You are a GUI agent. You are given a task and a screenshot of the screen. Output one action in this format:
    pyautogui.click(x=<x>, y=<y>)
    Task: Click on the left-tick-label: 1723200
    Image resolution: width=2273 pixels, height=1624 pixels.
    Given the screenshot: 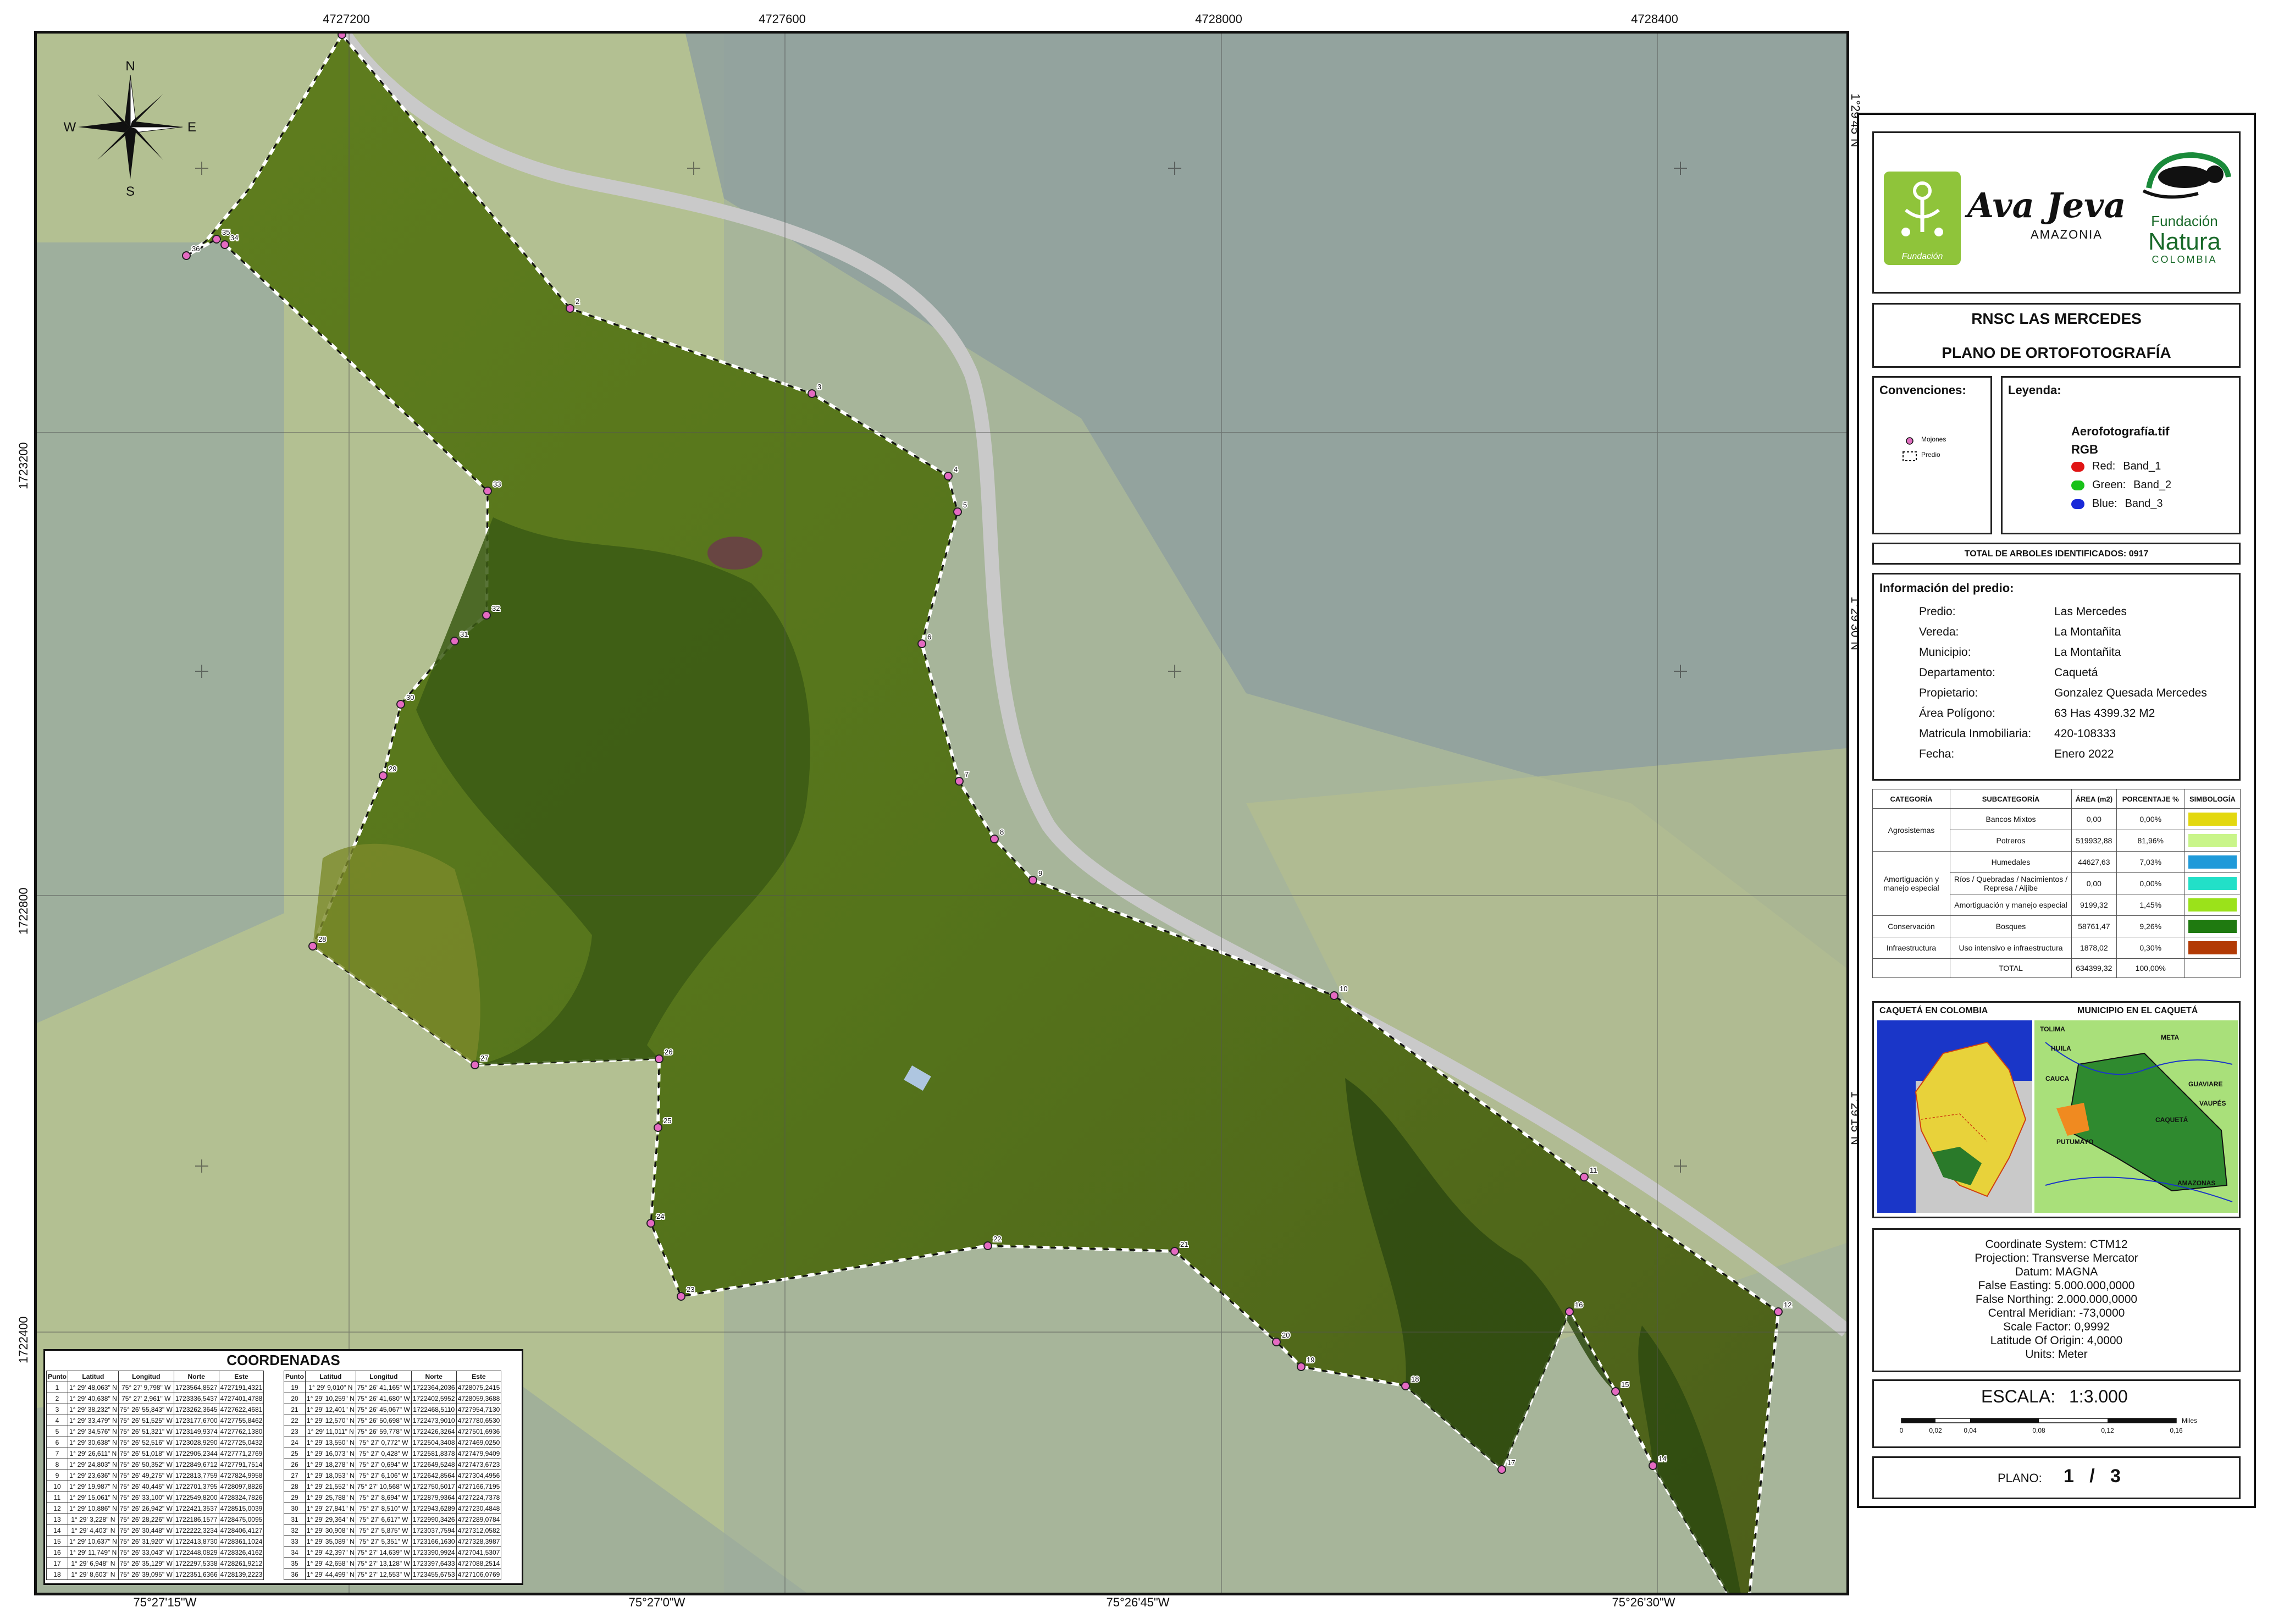 What is the action you would take?
    pyautogui.click(x=23, y=465)
    